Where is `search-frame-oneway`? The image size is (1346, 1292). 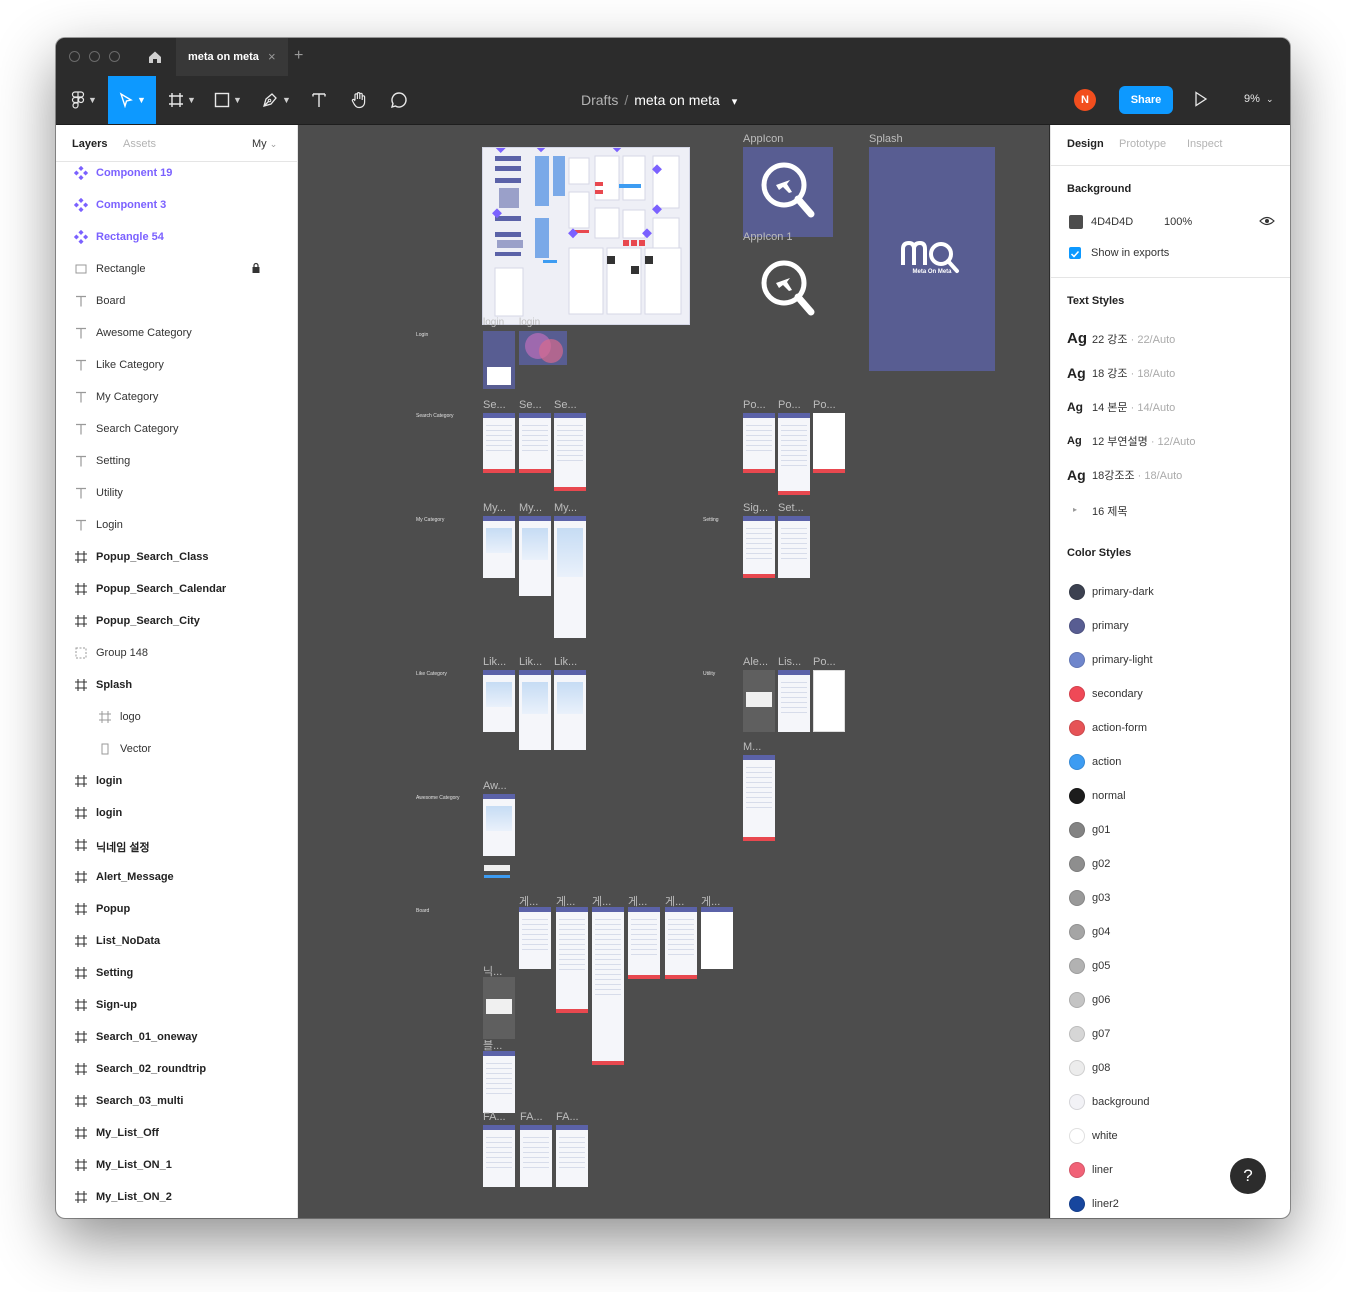 search-frame-oneway is located at coordinates (499, 443).